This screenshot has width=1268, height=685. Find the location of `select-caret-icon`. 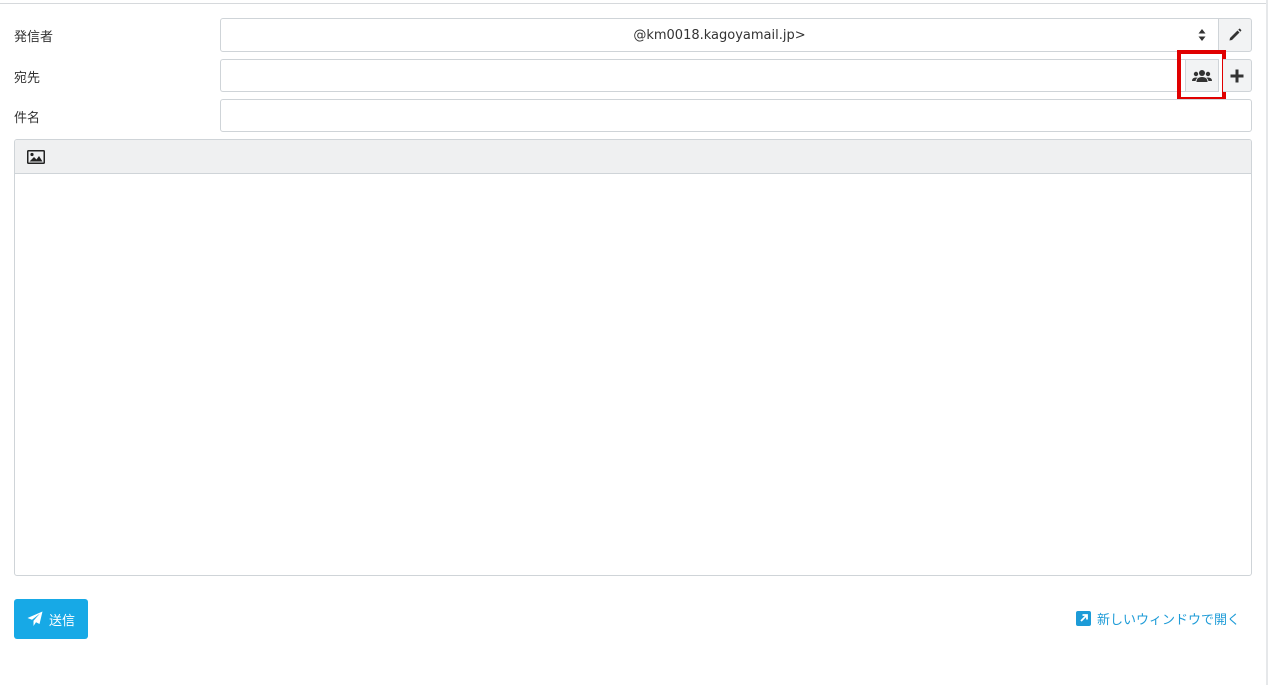

select-caret-icon is located at coordinates (1202, 35).